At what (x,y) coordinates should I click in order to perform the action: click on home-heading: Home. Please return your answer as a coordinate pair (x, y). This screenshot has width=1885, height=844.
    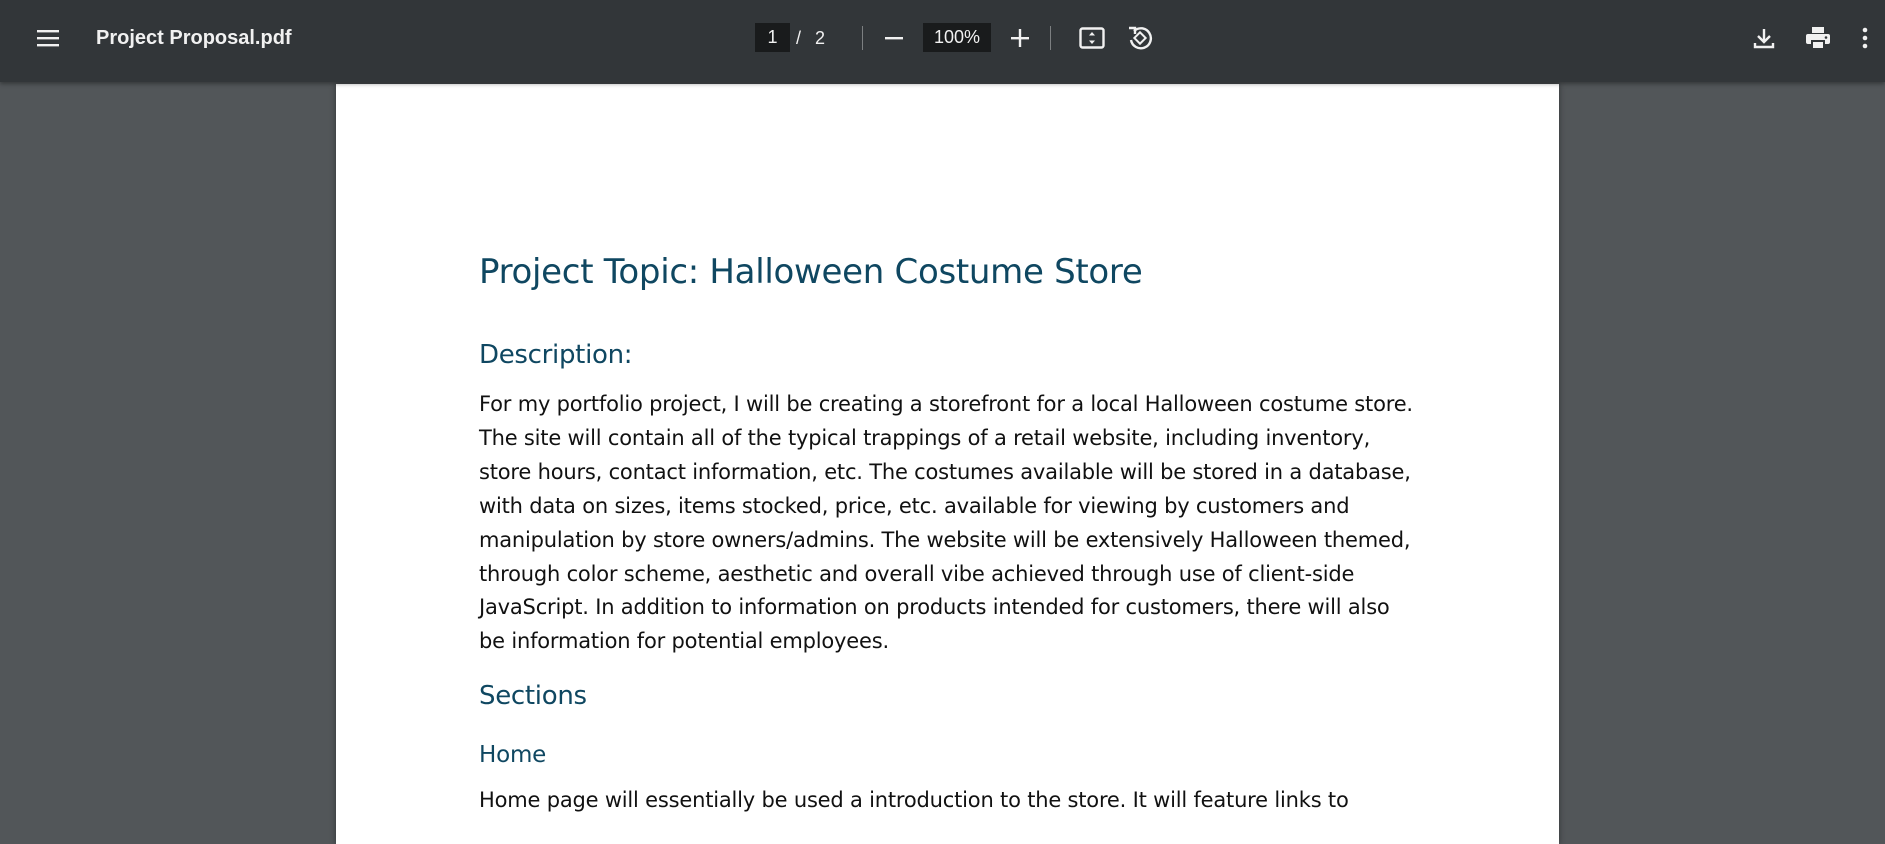
    Looking at the image, I should click on (513, 755).